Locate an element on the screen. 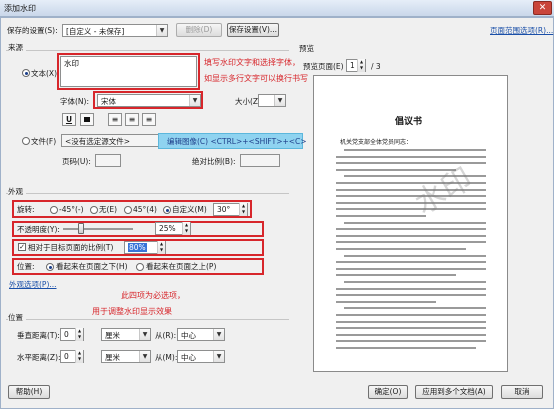 This screenshot has height=409, width=554. watermark-text-input: 水印 is located at coordinates (128, 71).